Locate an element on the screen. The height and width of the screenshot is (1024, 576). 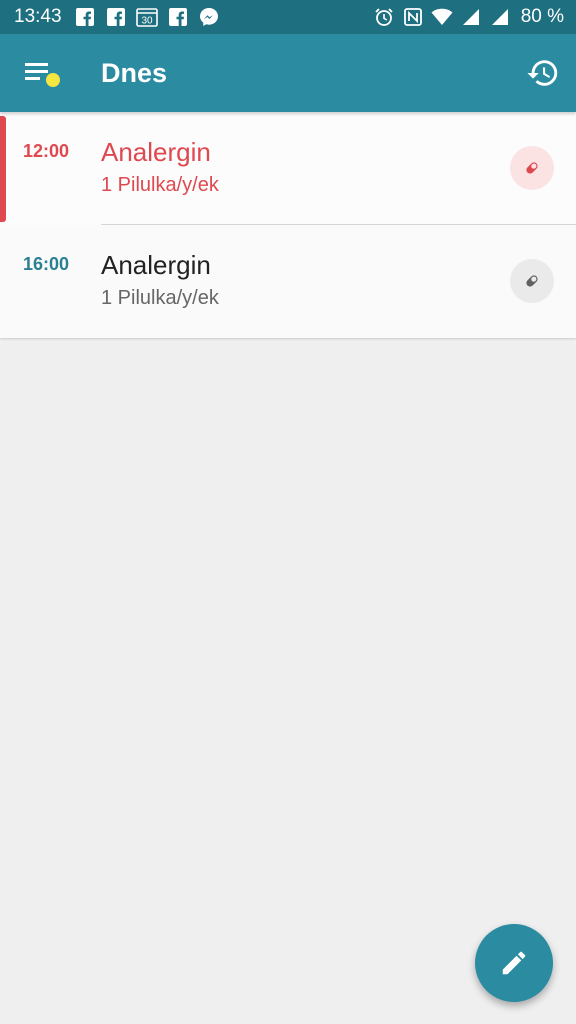
status-left: 13:43 30 is located at coordinates (121, 17).